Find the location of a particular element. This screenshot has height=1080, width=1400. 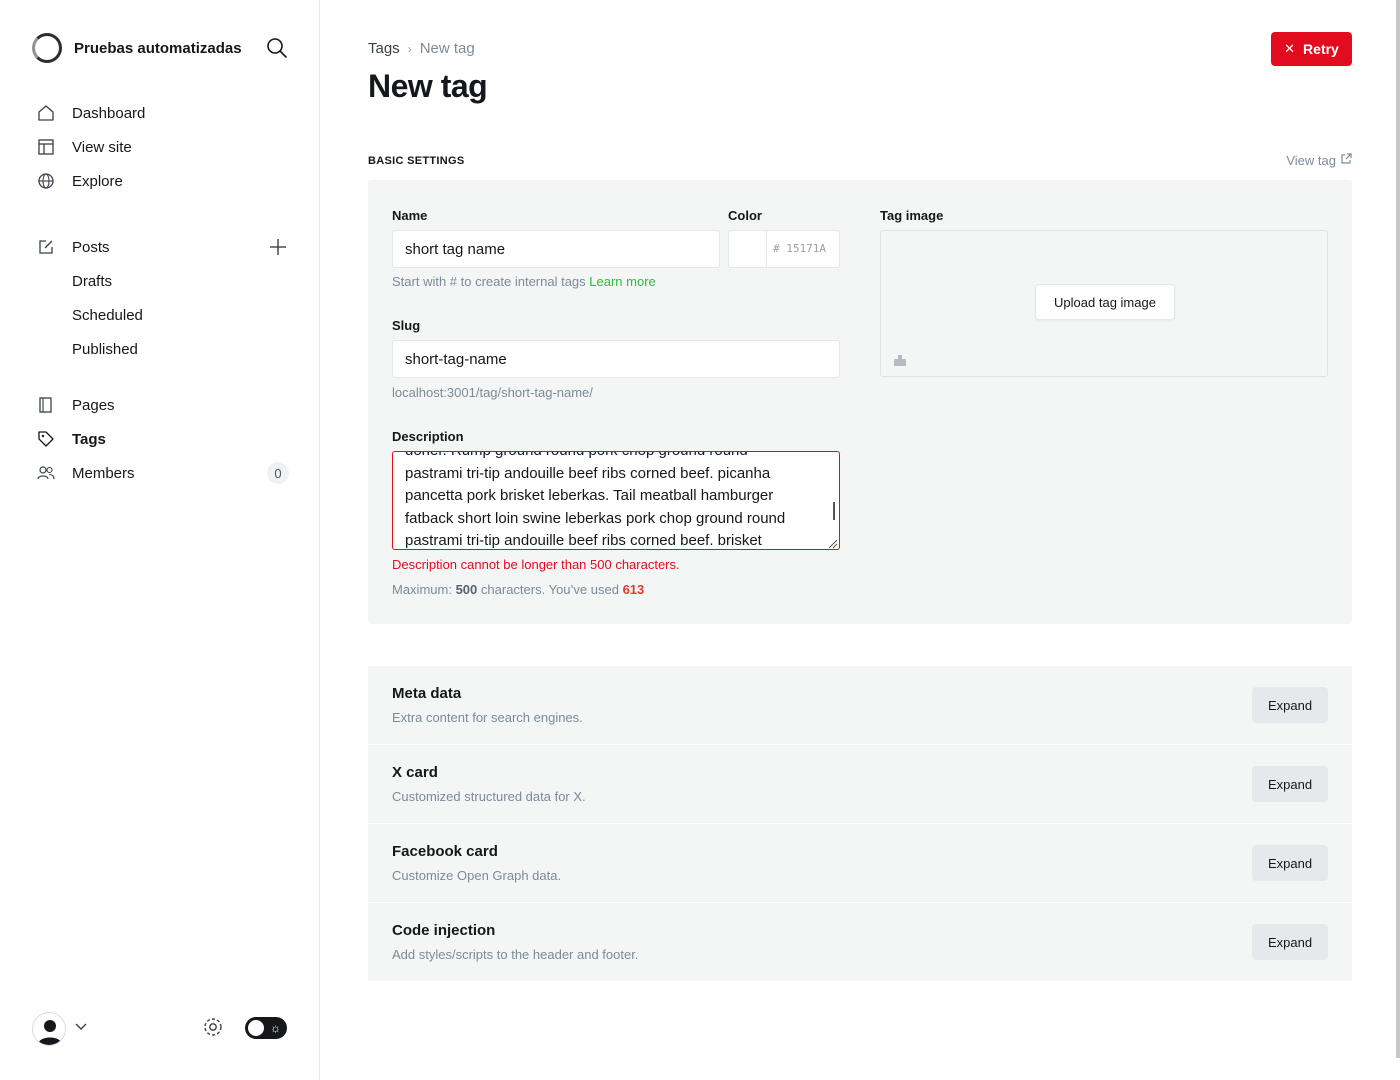

learn-more-link: Learn more is located at coordinates (622, 281).